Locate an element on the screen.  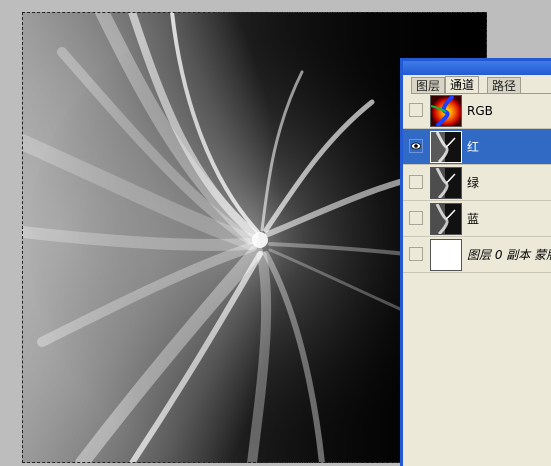
channel-row-rgb: RGB is located at coordinates (477, 111).